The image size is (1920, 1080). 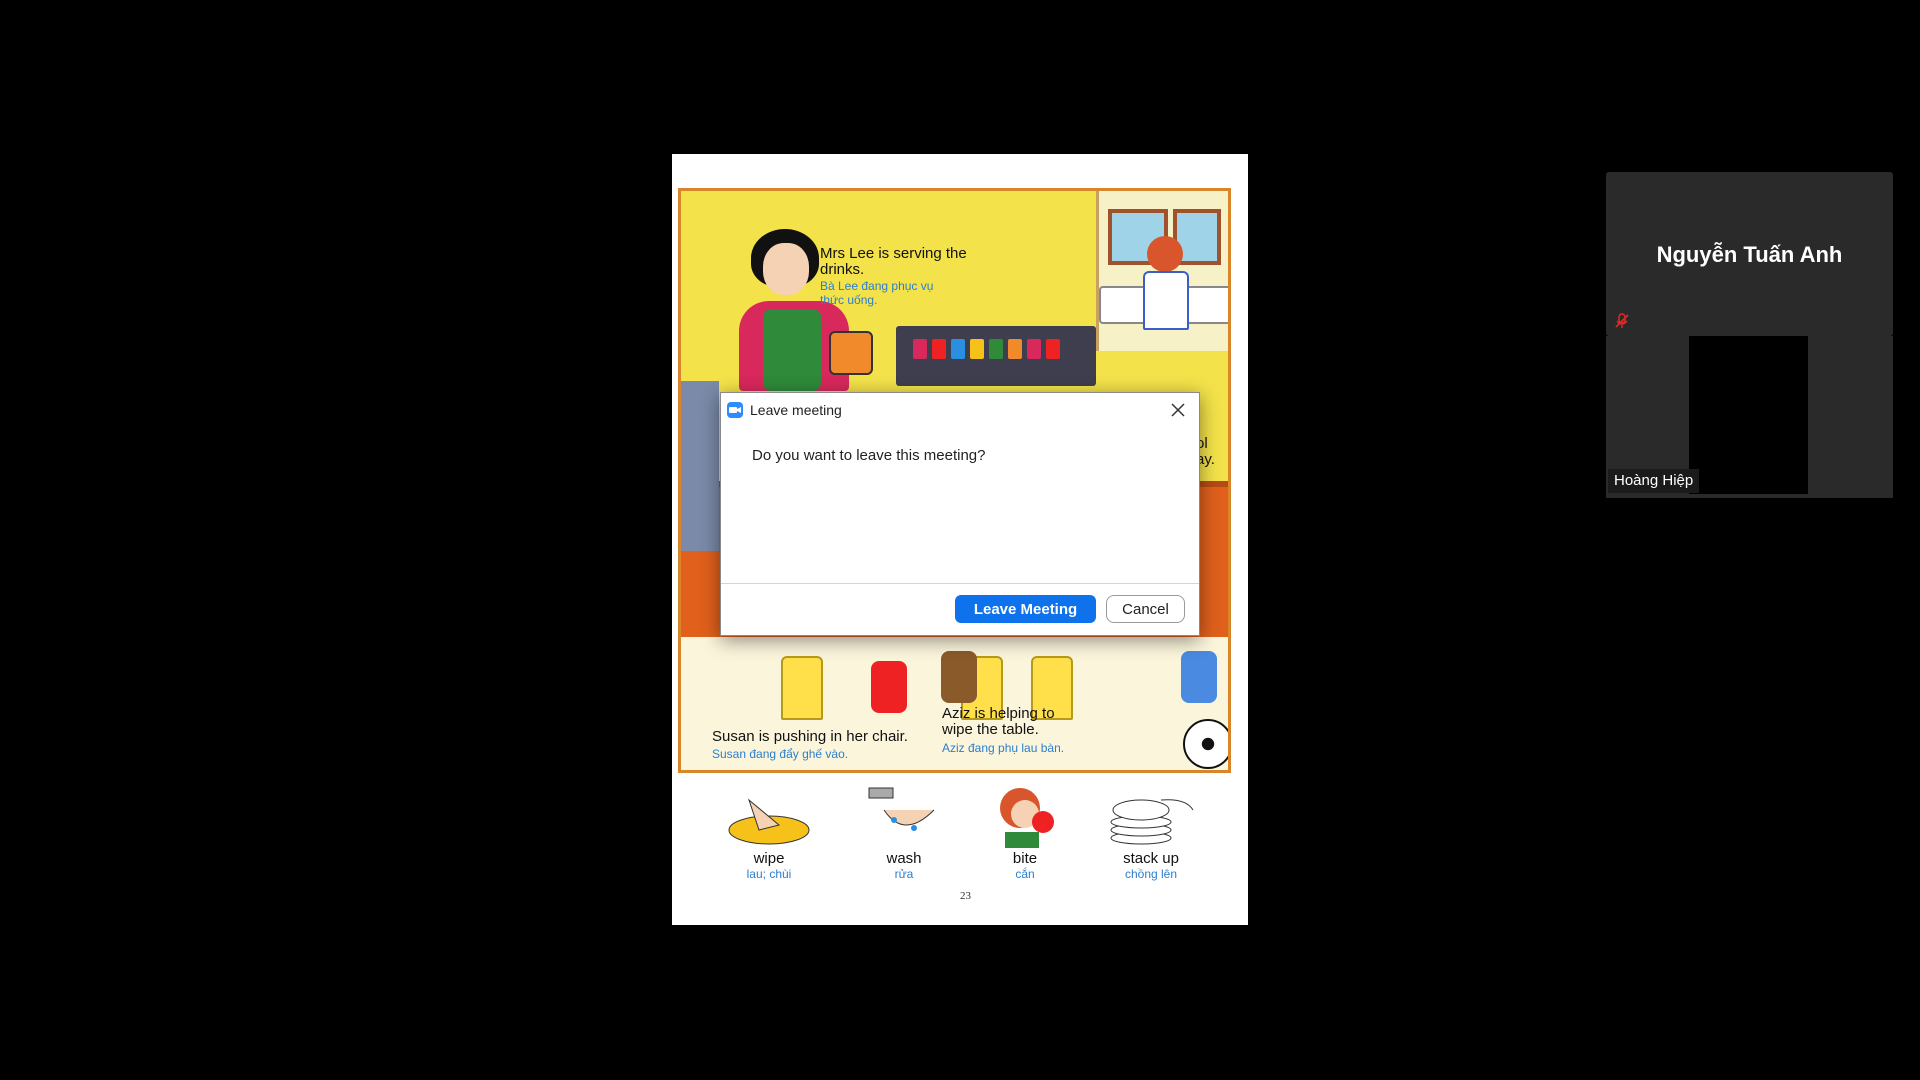 I want to click on dialog-titlebar: Leave meeting, so click(x=960, y=410).